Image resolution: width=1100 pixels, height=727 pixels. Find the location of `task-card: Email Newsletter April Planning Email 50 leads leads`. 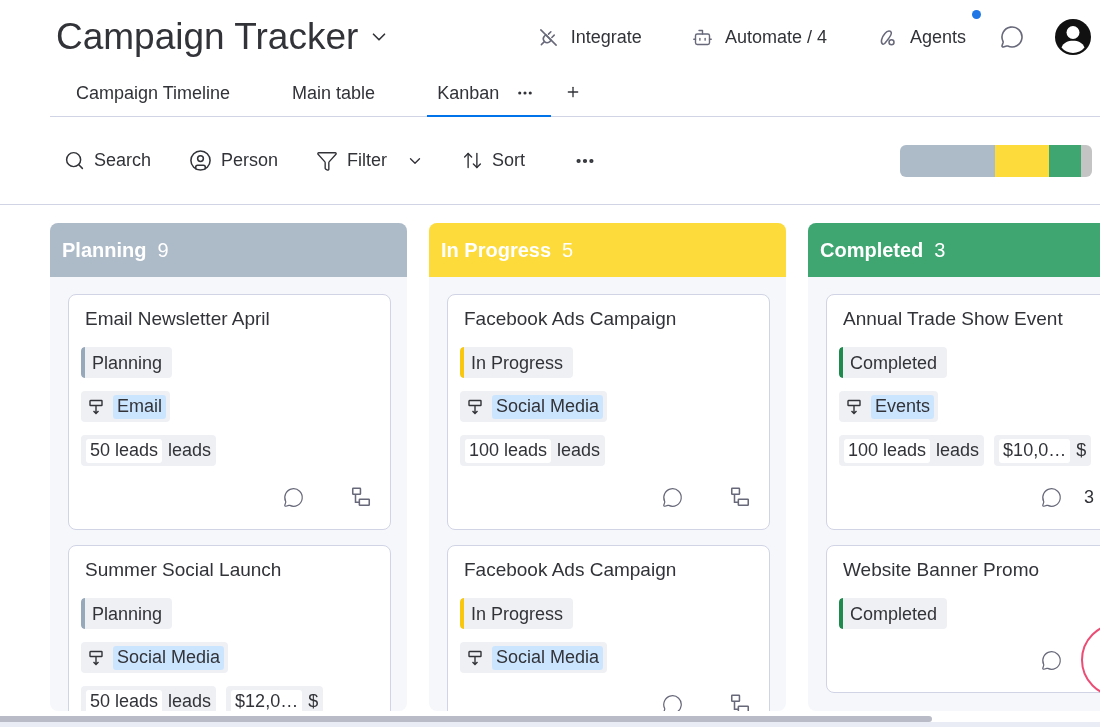

task-card: Email Newsletter April Planning Email 50 leads leads is located at coordinates (229, 412).